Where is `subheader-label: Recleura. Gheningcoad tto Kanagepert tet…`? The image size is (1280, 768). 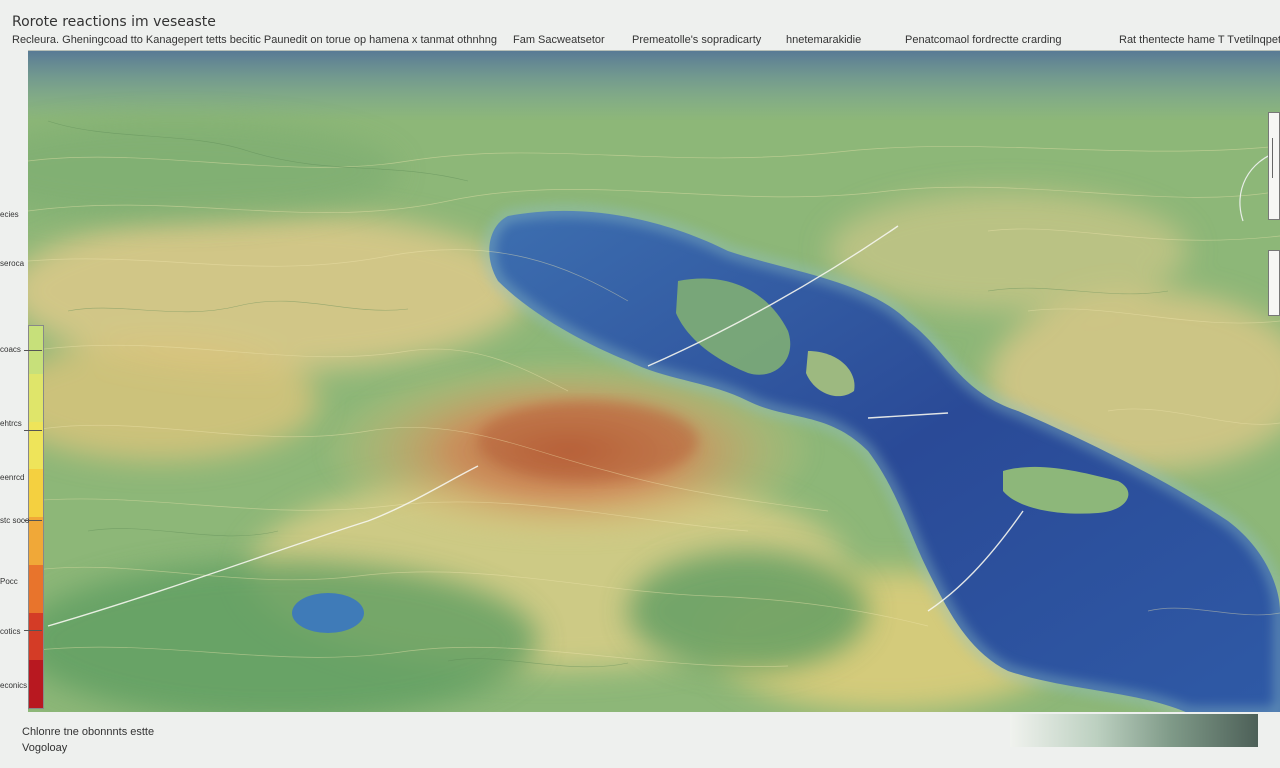 subheader-label: Recleura. Gheningcoad tto Kanagepert tet… is located at coordinates (254, 40).